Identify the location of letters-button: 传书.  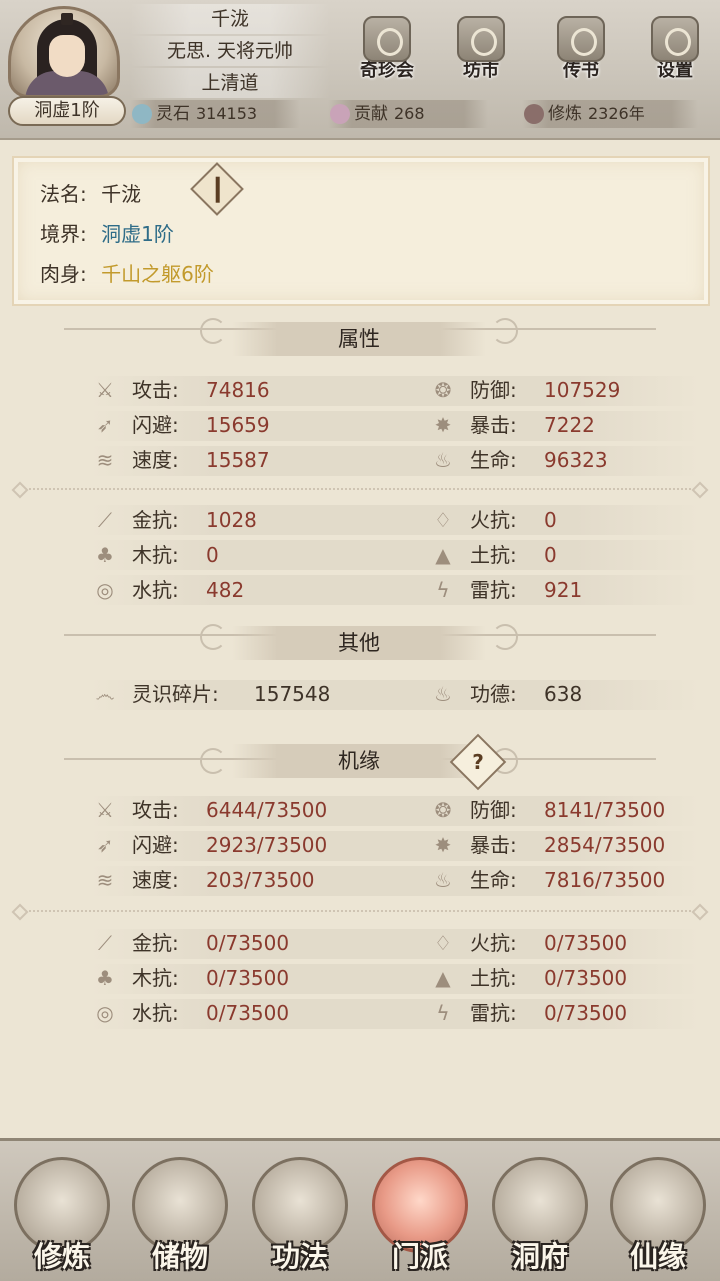
(581, 52).